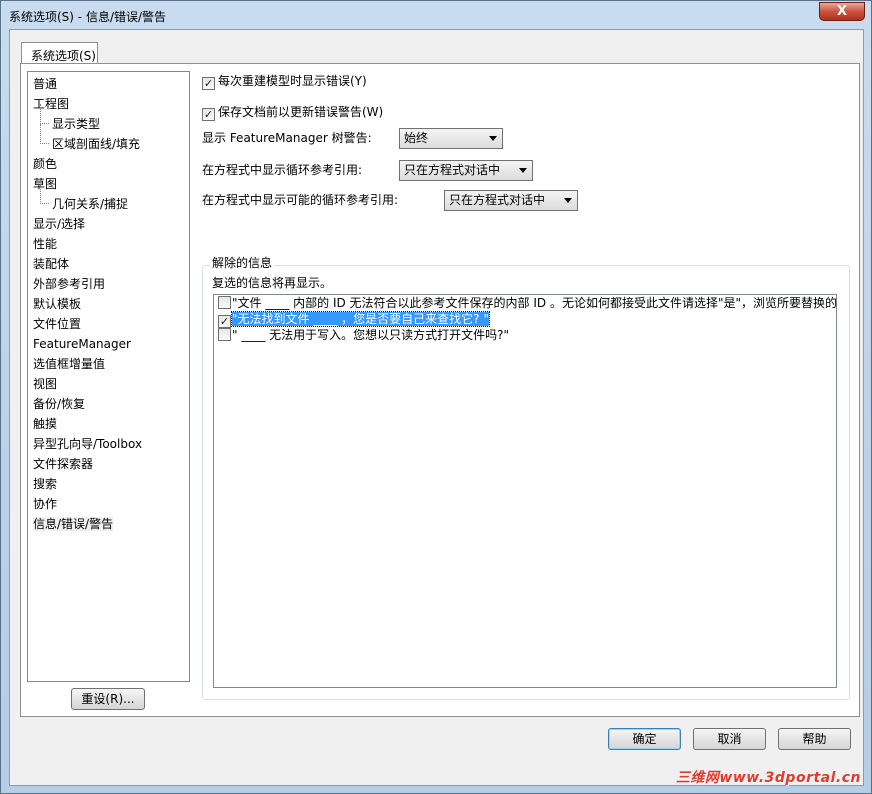 This screenshot has width=872, height=794. I want to click on fm-tree-warning-select: 始终, so click(451, 138).